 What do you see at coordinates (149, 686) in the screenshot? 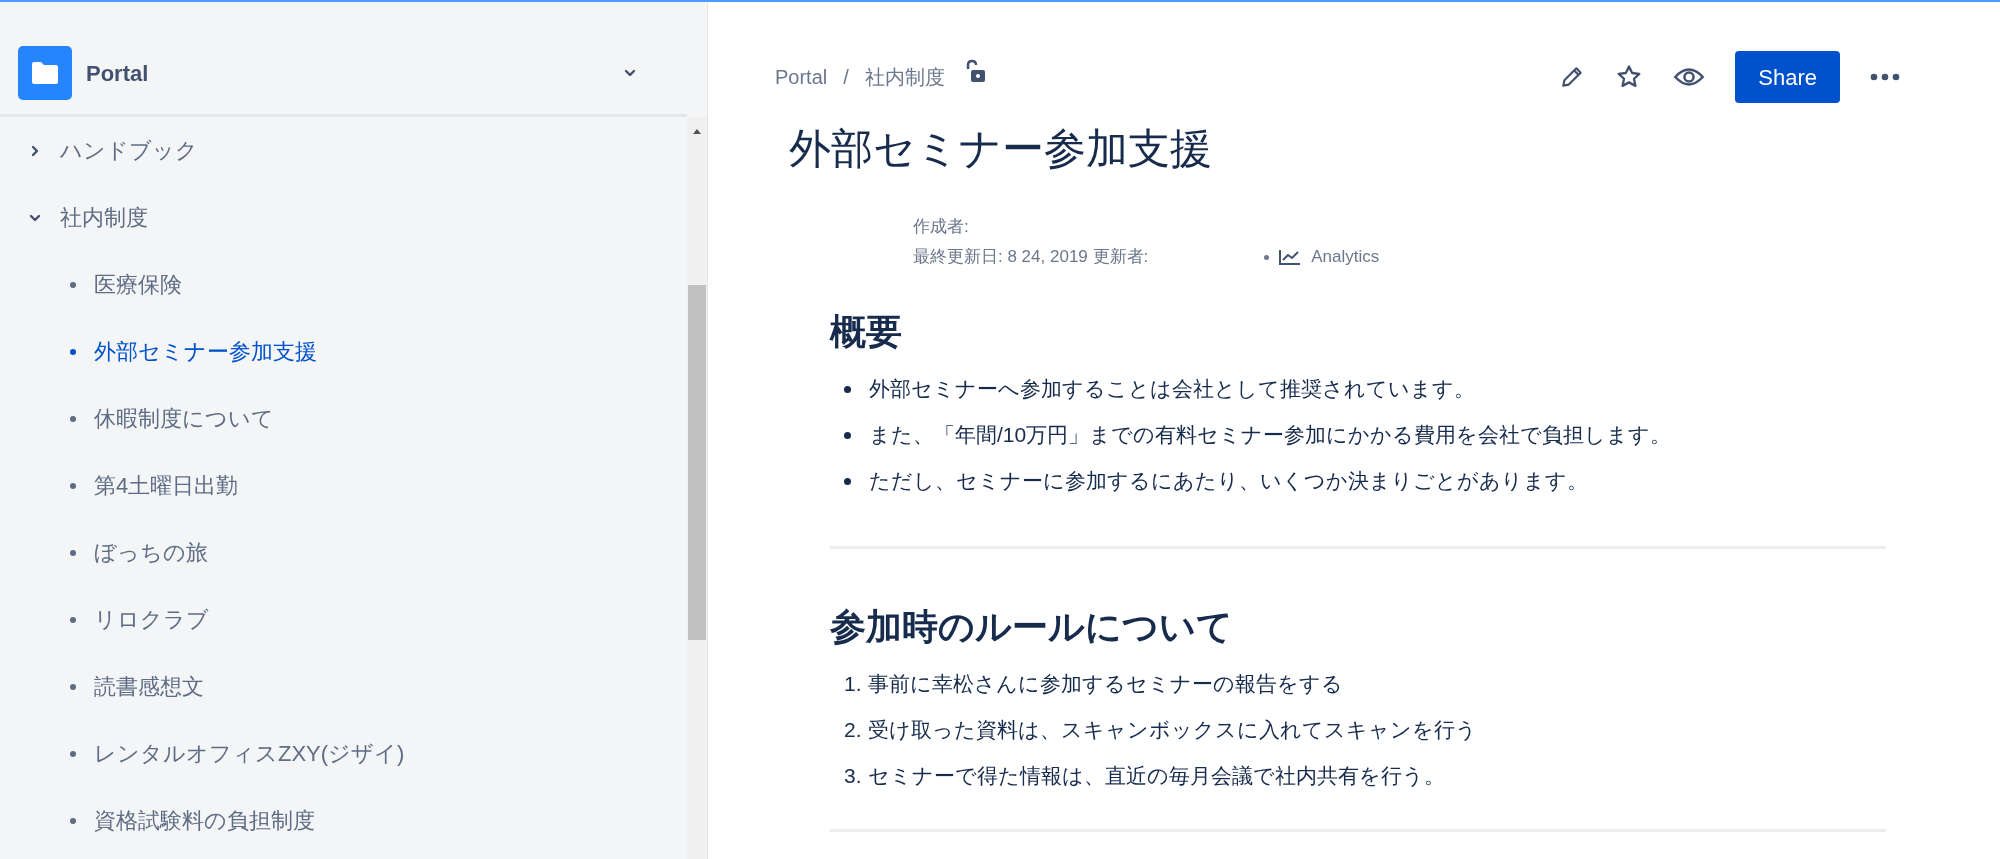
I see `tree-item: 読書感想文` at bounding box center [149, 686].